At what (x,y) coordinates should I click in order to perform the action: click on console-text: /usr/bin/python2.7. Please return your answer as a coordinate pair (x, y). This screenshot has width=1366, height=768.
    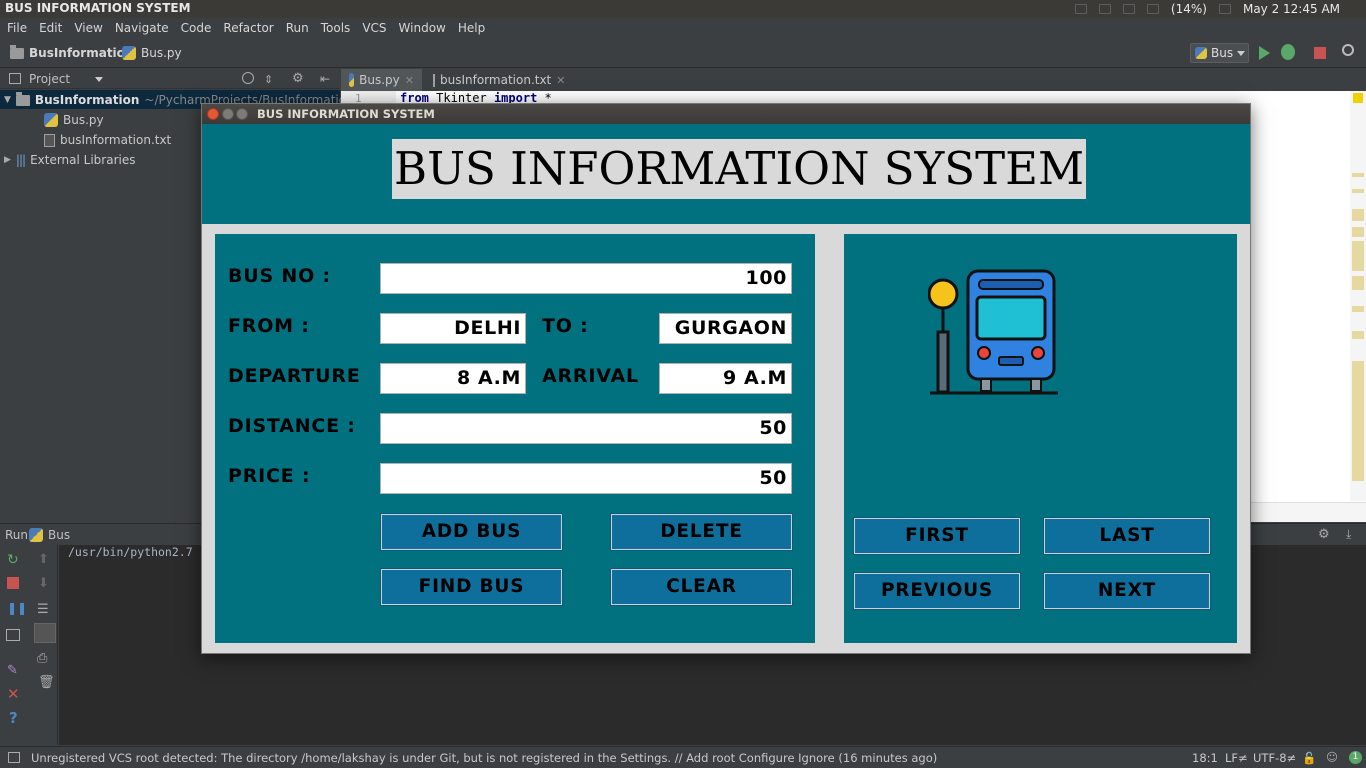
    Looking at the image, I should click on (130, 552).